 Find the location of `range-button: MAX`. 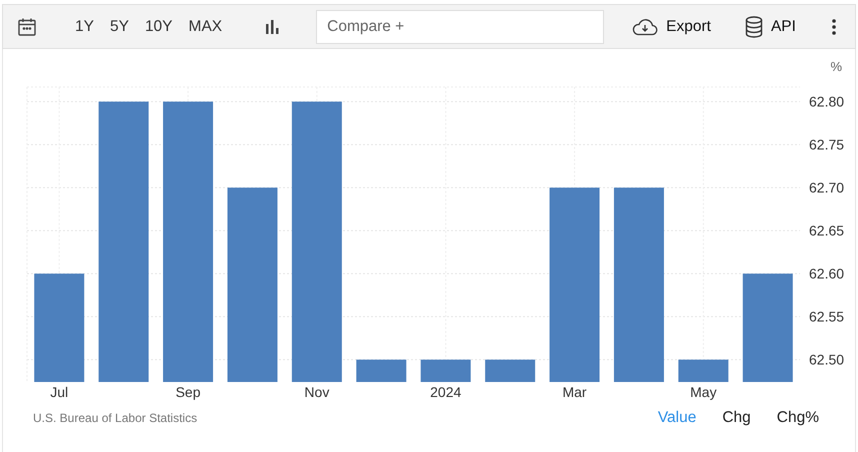

range-button: MAX is located at coordinates (205, 26).